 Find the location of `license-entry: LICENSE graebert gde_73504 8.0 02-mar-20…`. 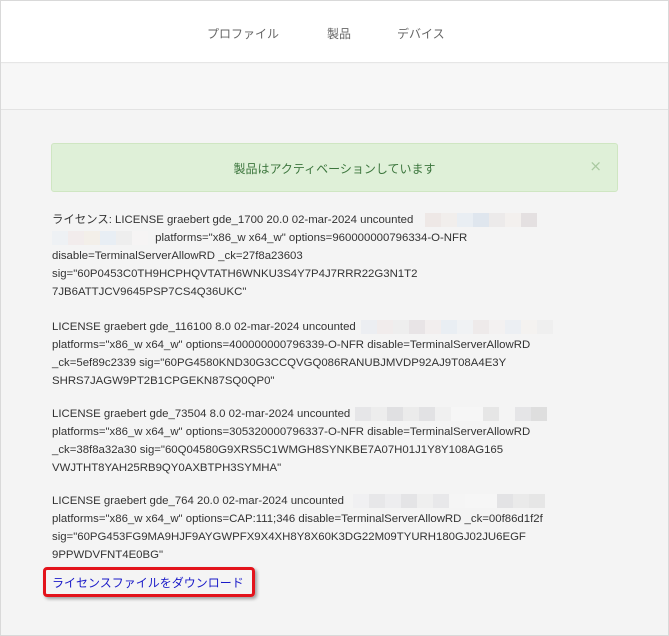

license-entry: LICENSE graebert gde_73504 8.0 02-mar-20… is located at coordinates (332, 441).